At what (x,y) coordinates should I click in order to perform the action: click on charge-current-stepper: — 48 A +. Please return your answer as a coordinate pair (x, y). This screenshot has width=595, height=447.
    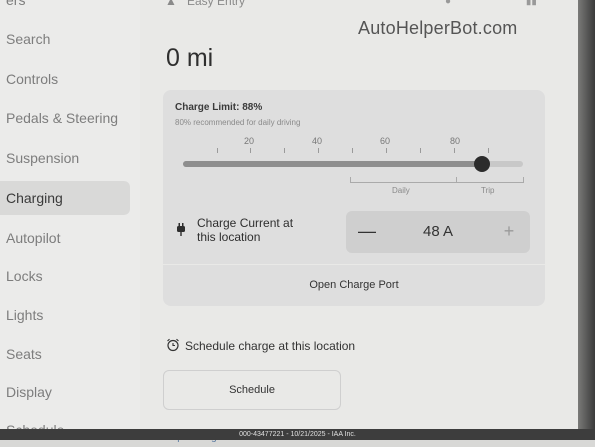
    Looking at the image, I should click on (438, 232).